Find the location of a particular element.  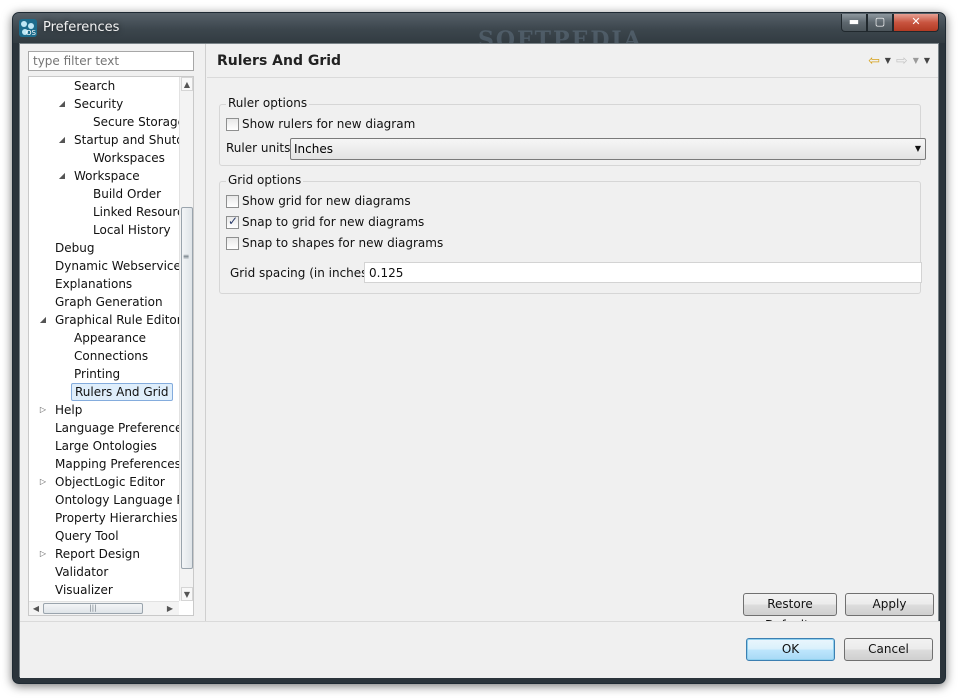

ruler-units-label: Ruler units: is located at coordinates (260, 148).